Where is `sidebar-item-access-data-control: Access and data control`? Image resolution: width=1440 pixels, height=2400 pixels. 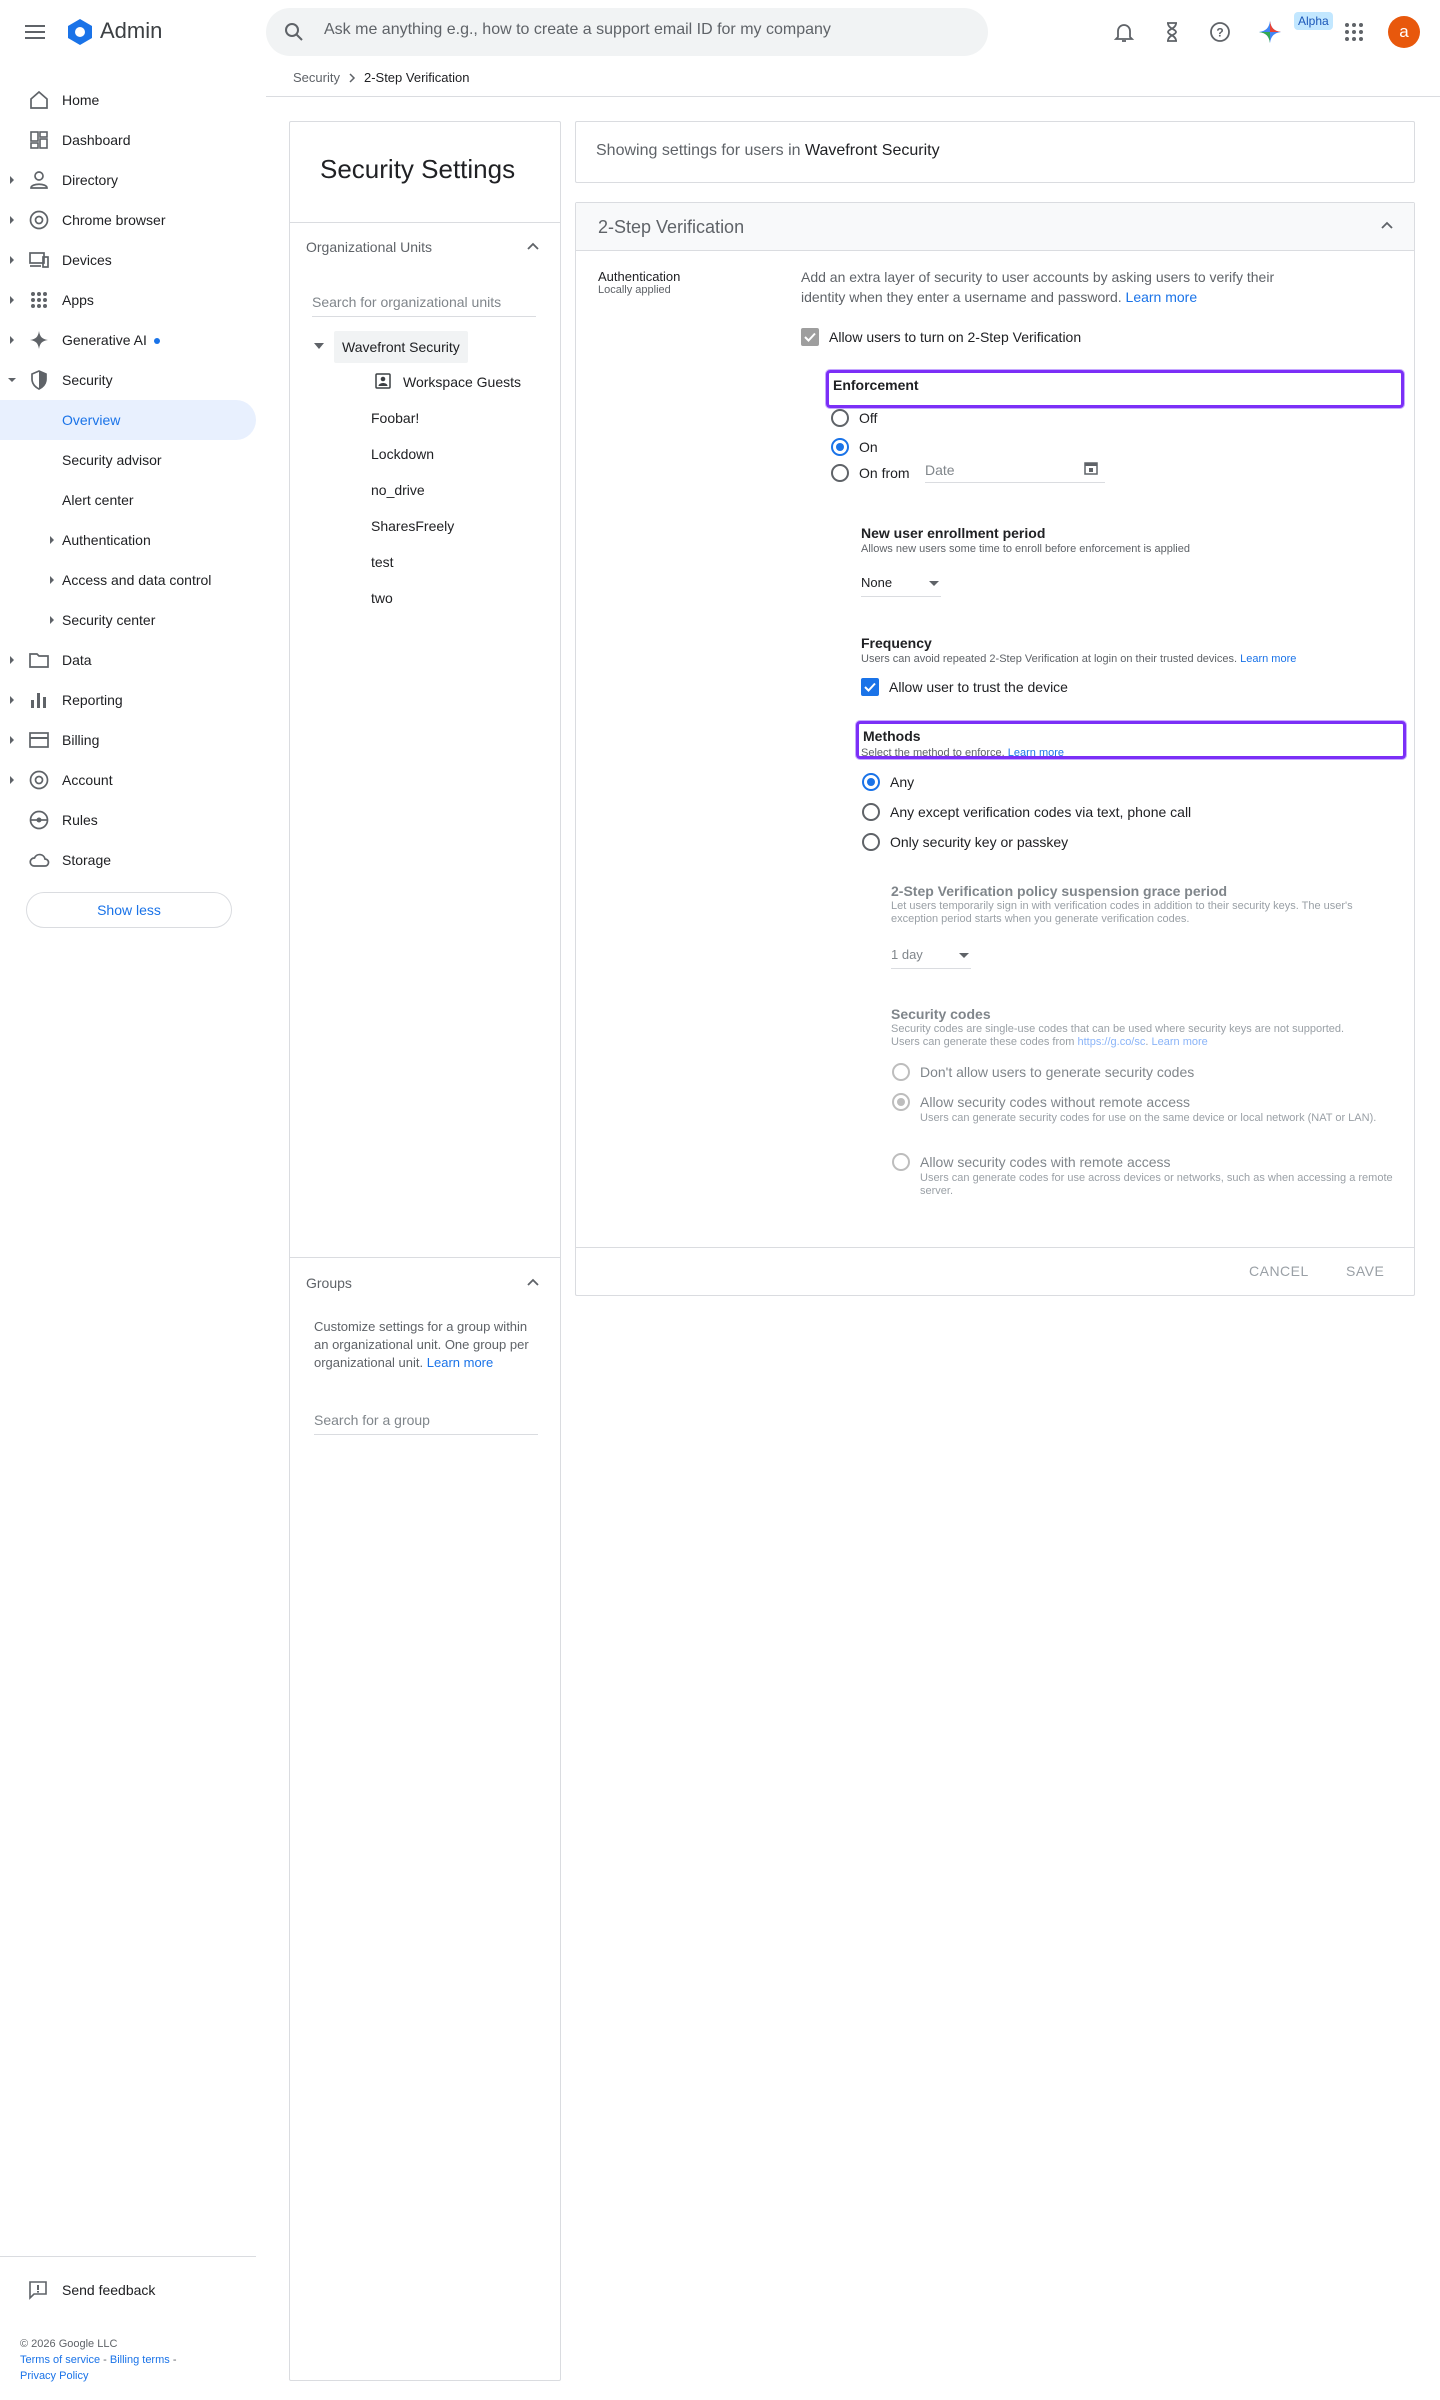 sidebar-item-access-data-control: Access and data control is located at coordinates (128, 580).